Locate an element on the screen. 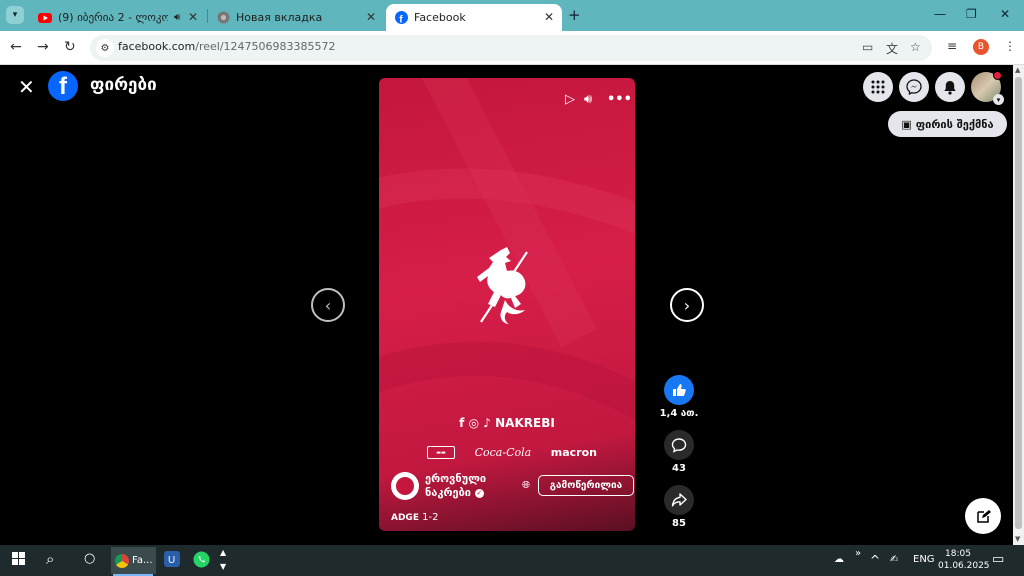 This screenshot has height=576, width=1024. svg-text: U is located at coordinates (171, 560).